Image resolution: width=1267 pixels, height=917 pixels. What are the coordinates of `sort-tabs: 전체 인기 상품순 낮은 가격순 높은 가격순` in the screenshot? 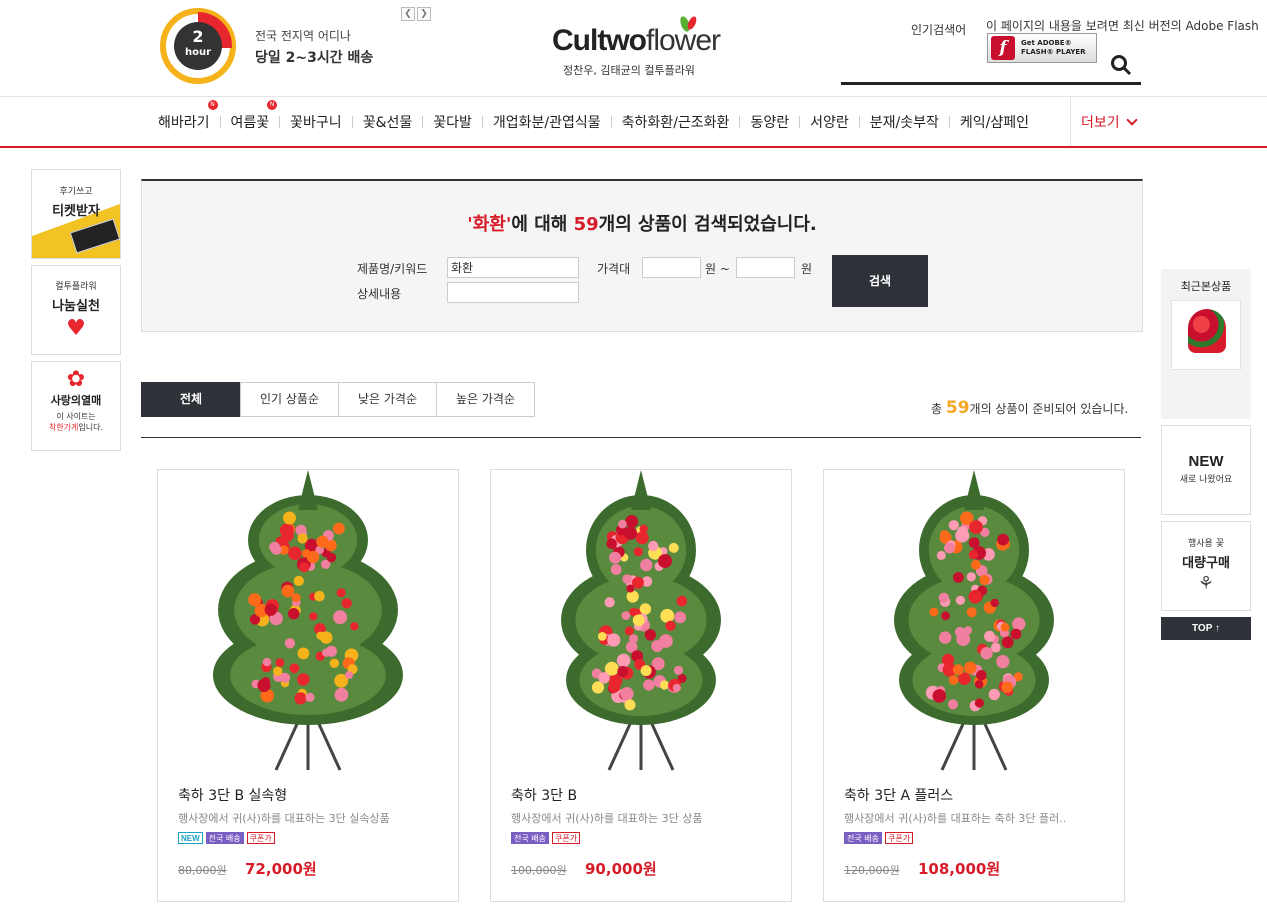 It's located at (338, 399).